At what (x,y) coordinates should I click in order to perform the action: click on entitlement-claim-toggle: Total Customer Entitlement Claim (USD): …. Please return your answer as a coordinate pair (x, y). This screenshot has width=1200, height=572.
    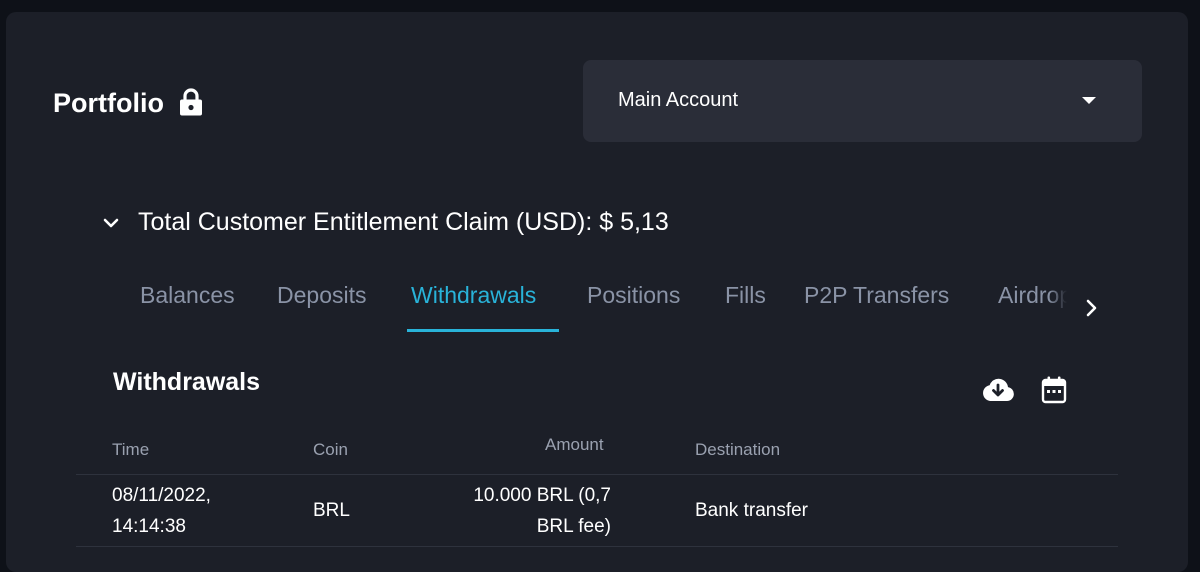
    Looking at the image, I should click on (385, 222).